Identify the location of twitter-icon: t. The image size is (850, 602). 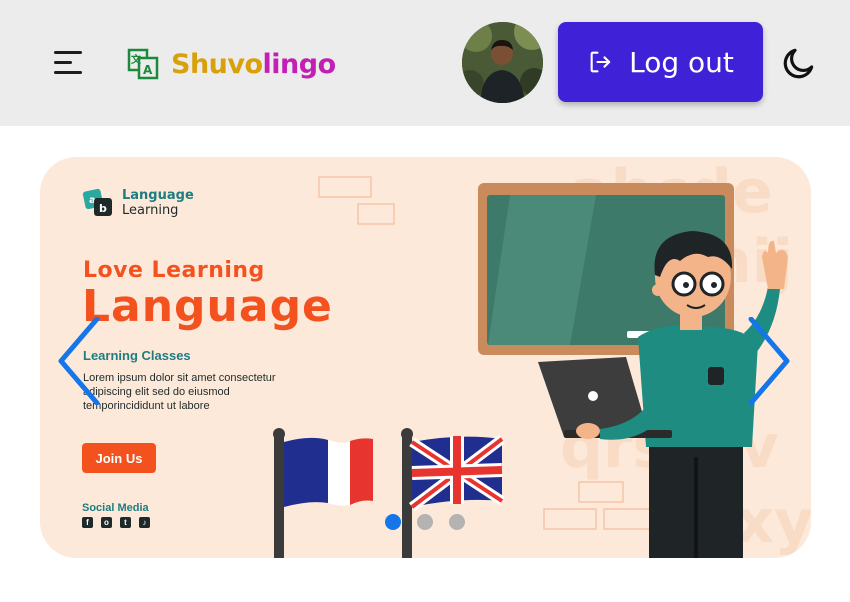
(125, 522).